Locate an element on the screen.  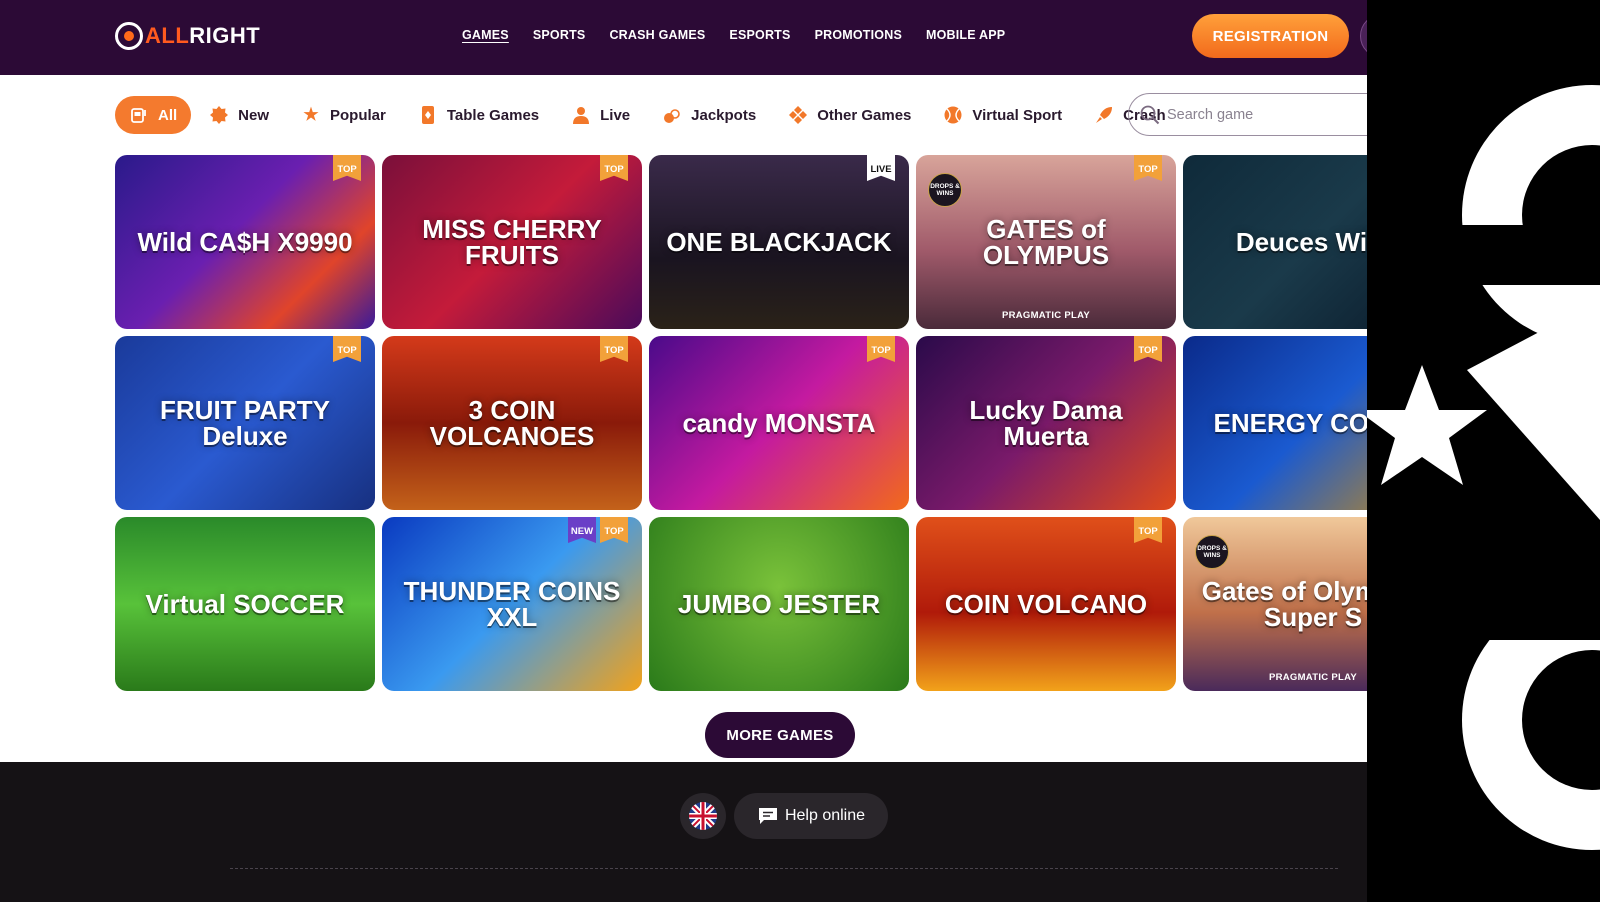
badge-group: NEW TOP is located at coordinates (598, 530).